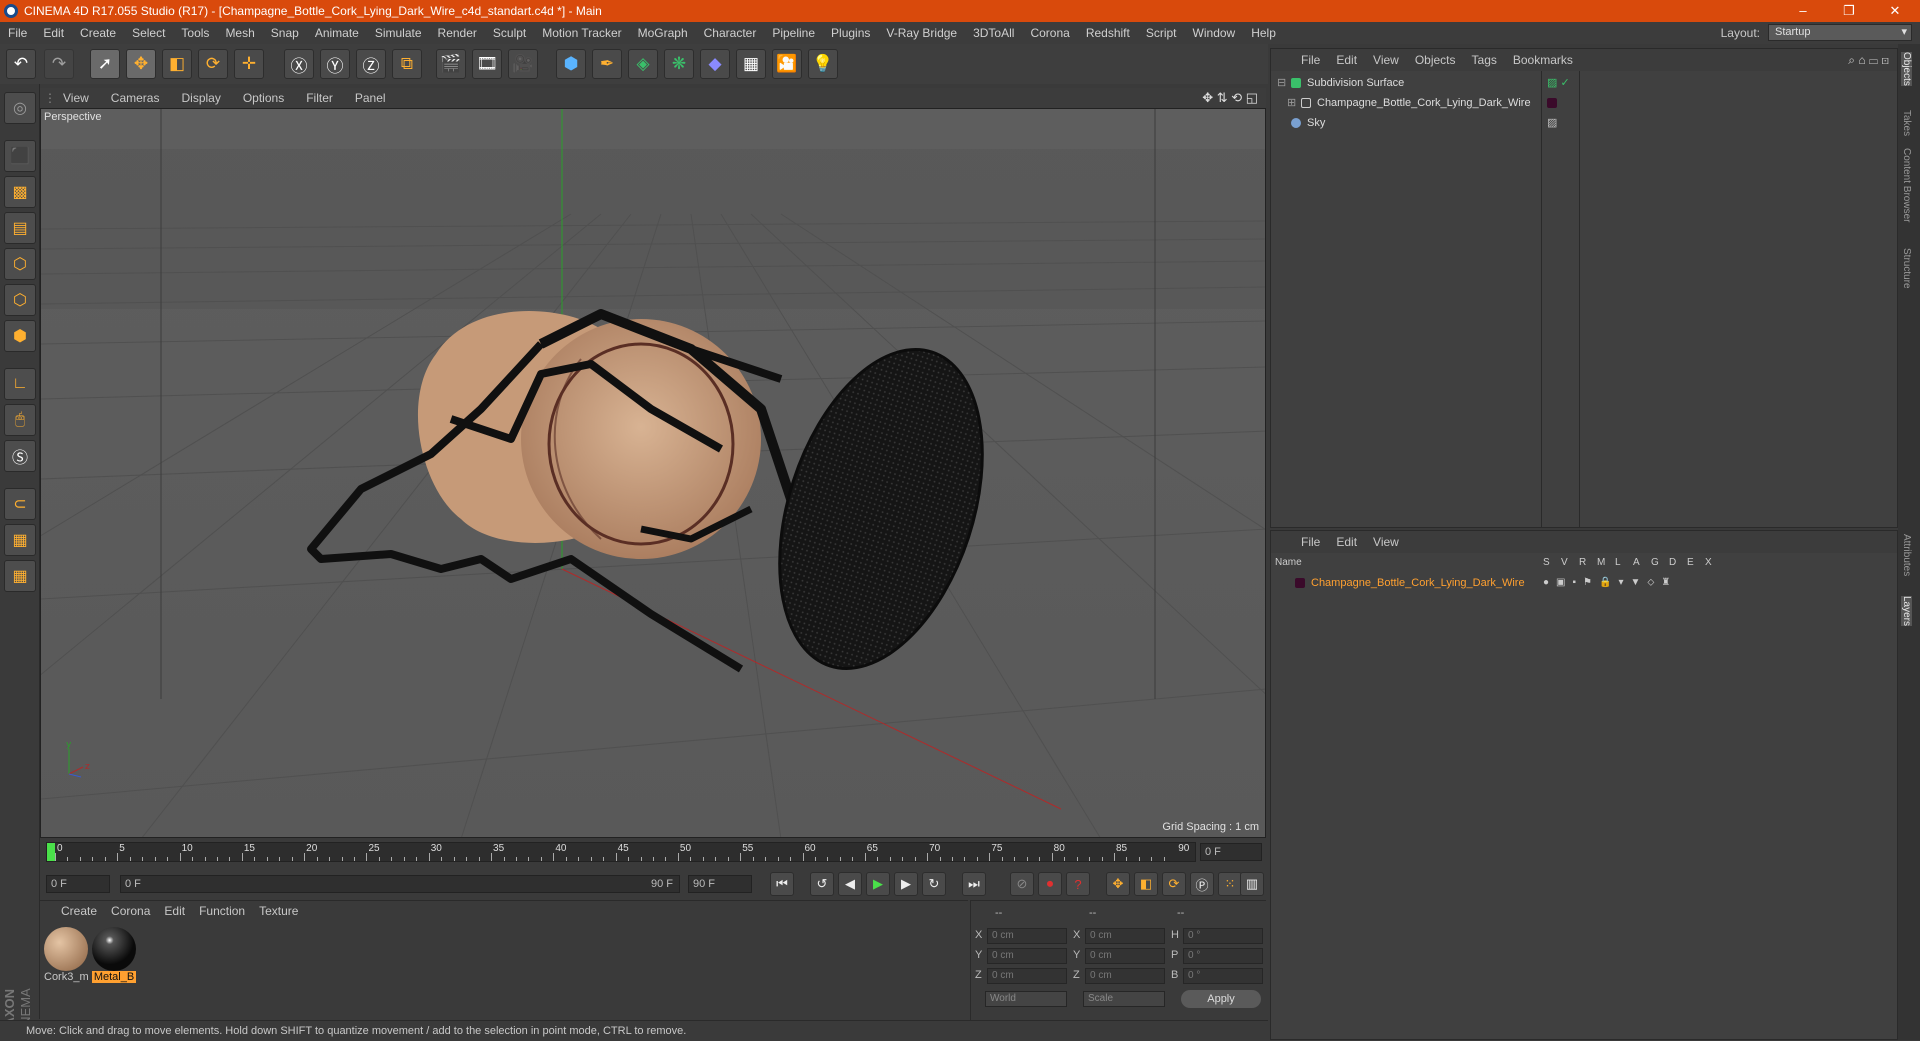  I want to click on size-mode-dropdown: Scale, so click(1124, 999).